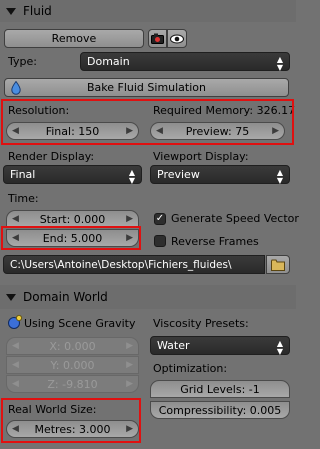 This screenshot has height=449, width=320. I want to click on gravity-y-field: ◀ Y: 0.000 ▶, so click(72, 365).